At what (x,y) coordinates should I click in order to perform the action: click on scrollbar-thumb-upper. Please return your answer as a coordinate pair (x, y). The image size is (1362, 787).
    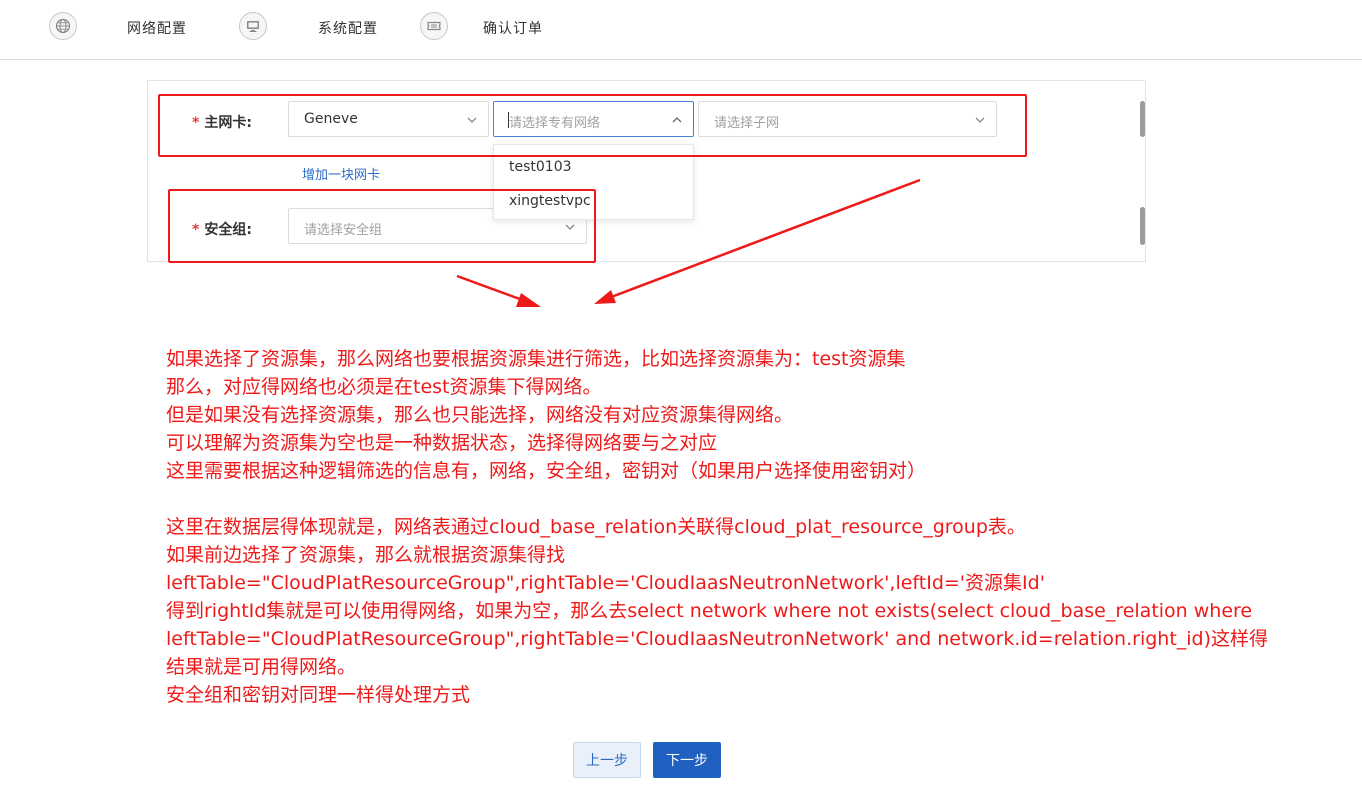
    Looking at the image, I should click on (1142, 119).